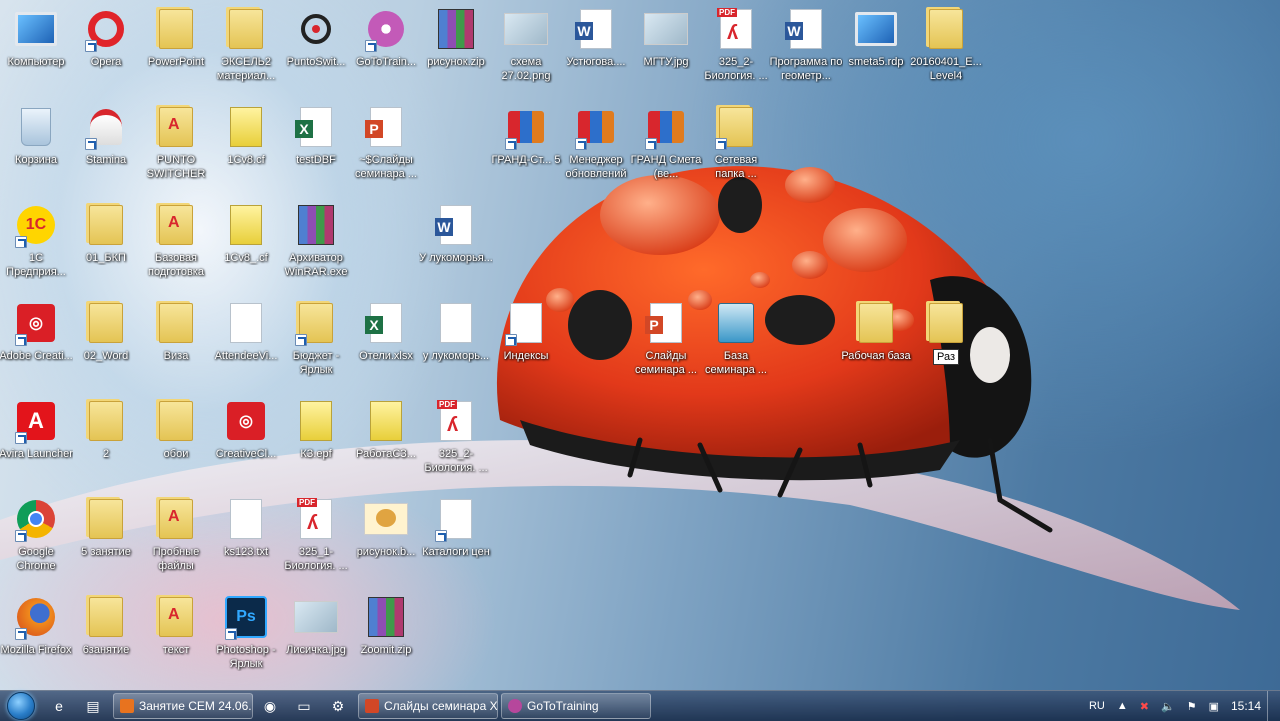 This screenshot has width=1280, height=721. Describe the element at coordinates (176, 636) in the screenshot. I see `desktop-icon: Aтекст` at that location.